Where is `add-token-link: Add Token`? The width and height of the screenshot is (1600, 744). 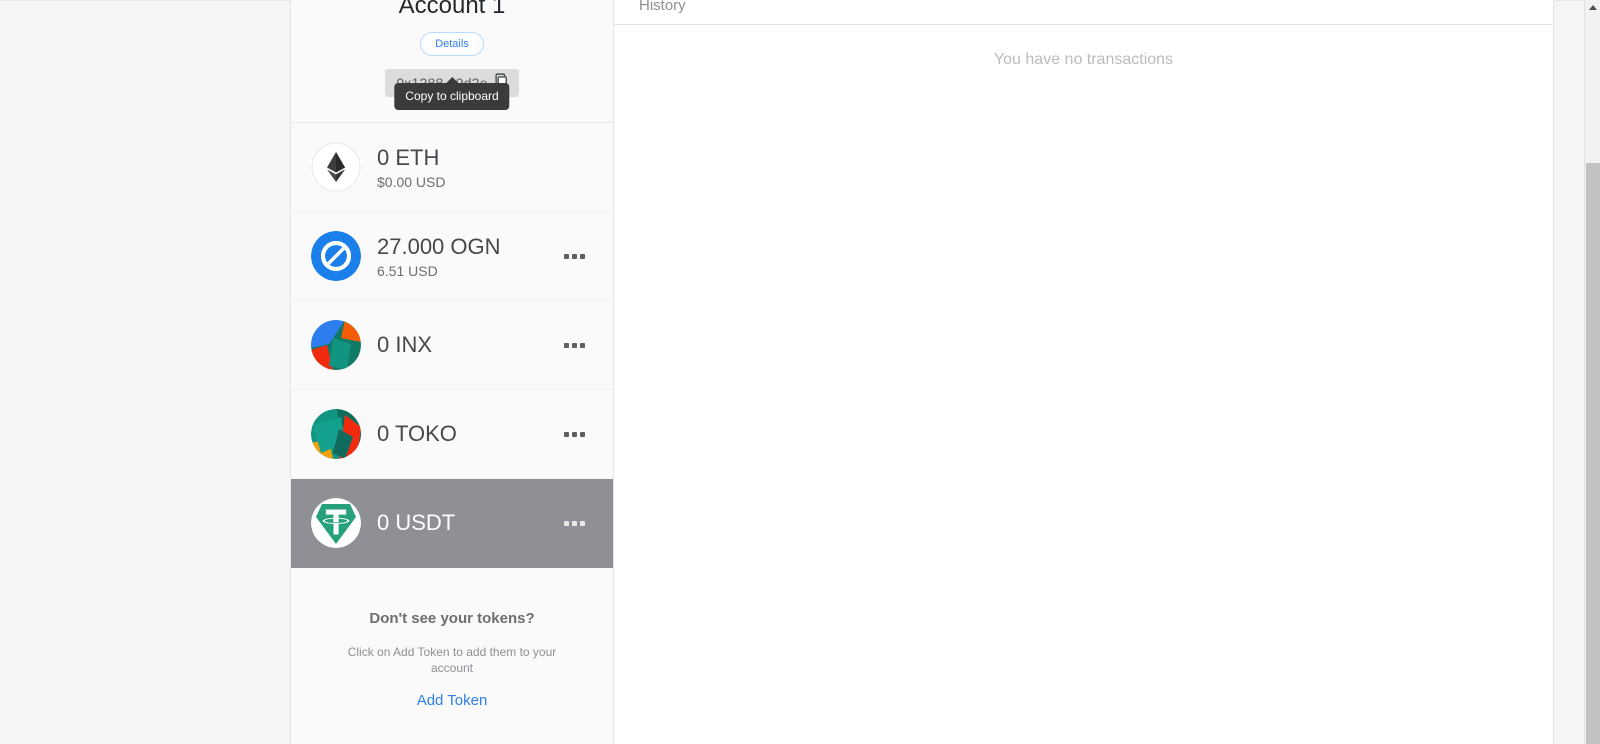 add-token-link: Add Token is located at coordinates (452, 700).